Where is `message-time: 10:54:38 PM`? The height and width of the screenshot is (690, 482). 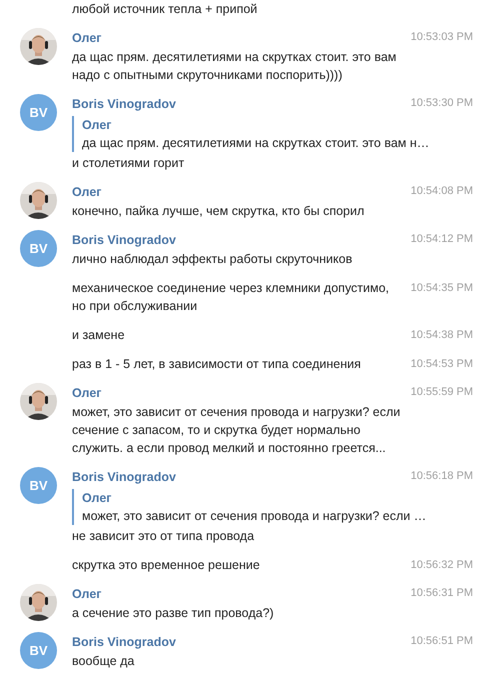
message-time: 10:54:38 PM is located at coordinates (441, 335).